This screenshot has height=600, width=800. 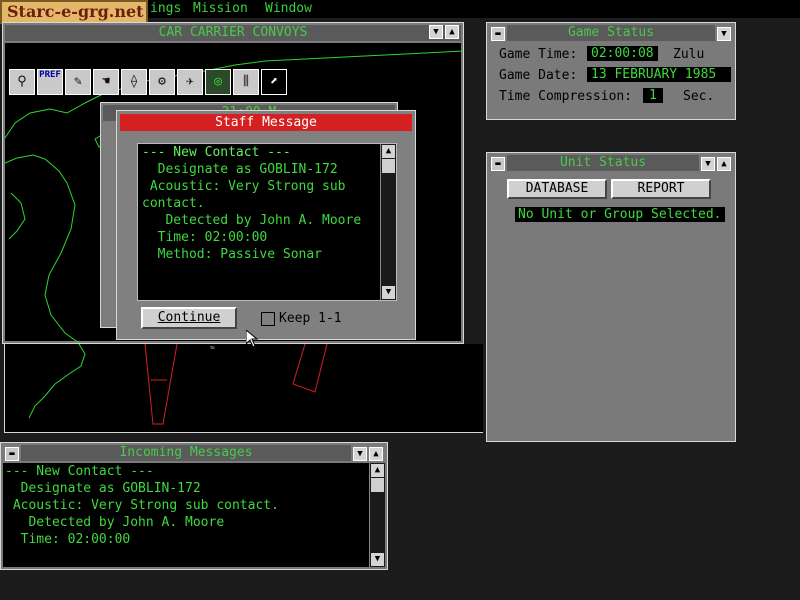 What do you see at coordinates (162, 82) in the screenshot?
I see `gear-icon: ⚙` at bounding box center [162, 82].